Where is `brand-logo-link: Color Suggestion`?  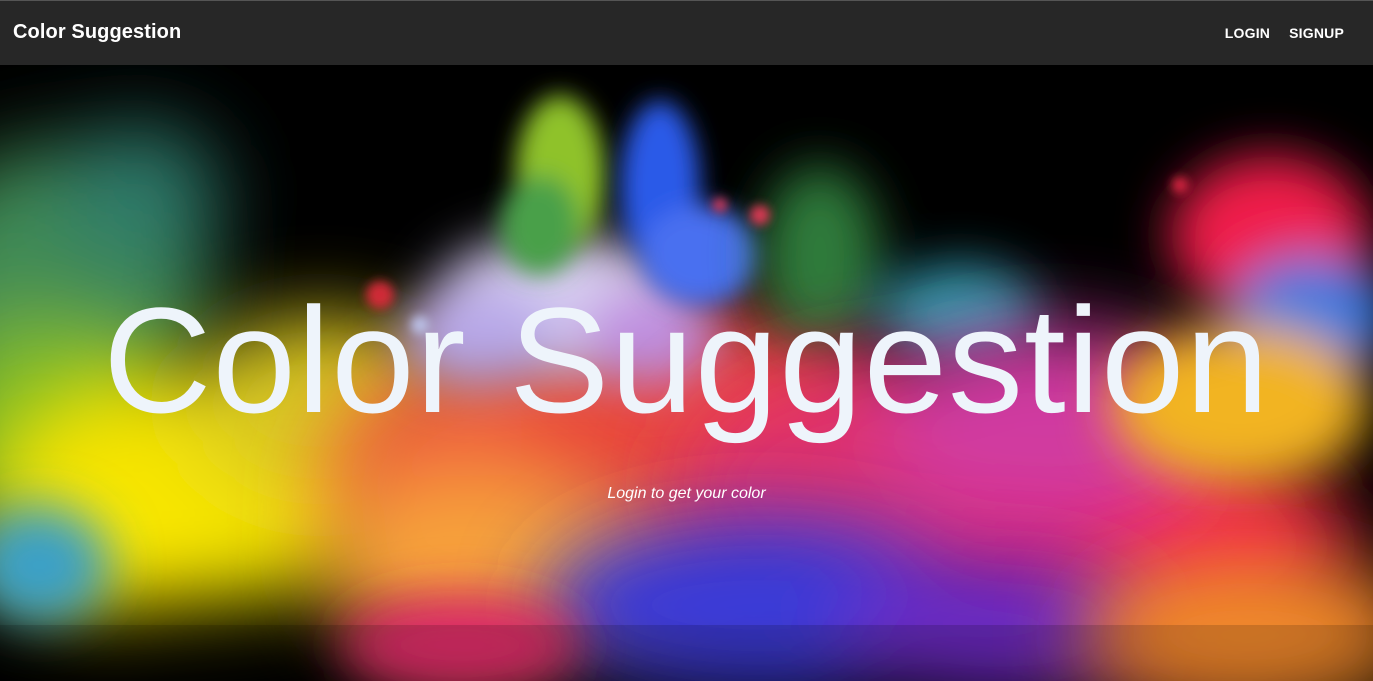 brand-logo-link: Color Suggestion is located at coordinates (97, 32).